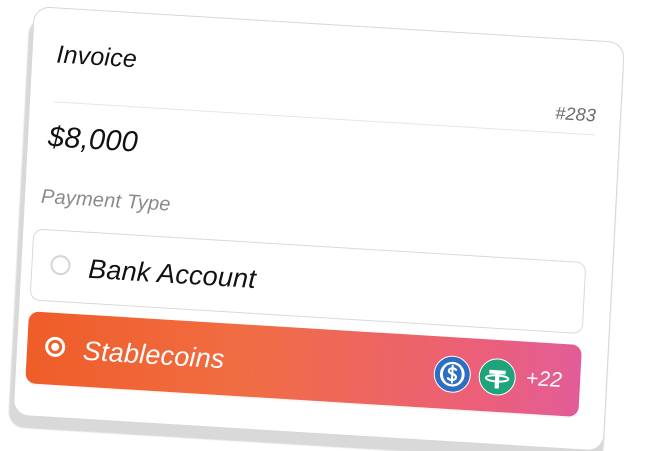 This screenshot has height=451, width=651. Describe the element at coordinates (575, 114) in the screenshot. I see `invoice-number: #283` at that location.